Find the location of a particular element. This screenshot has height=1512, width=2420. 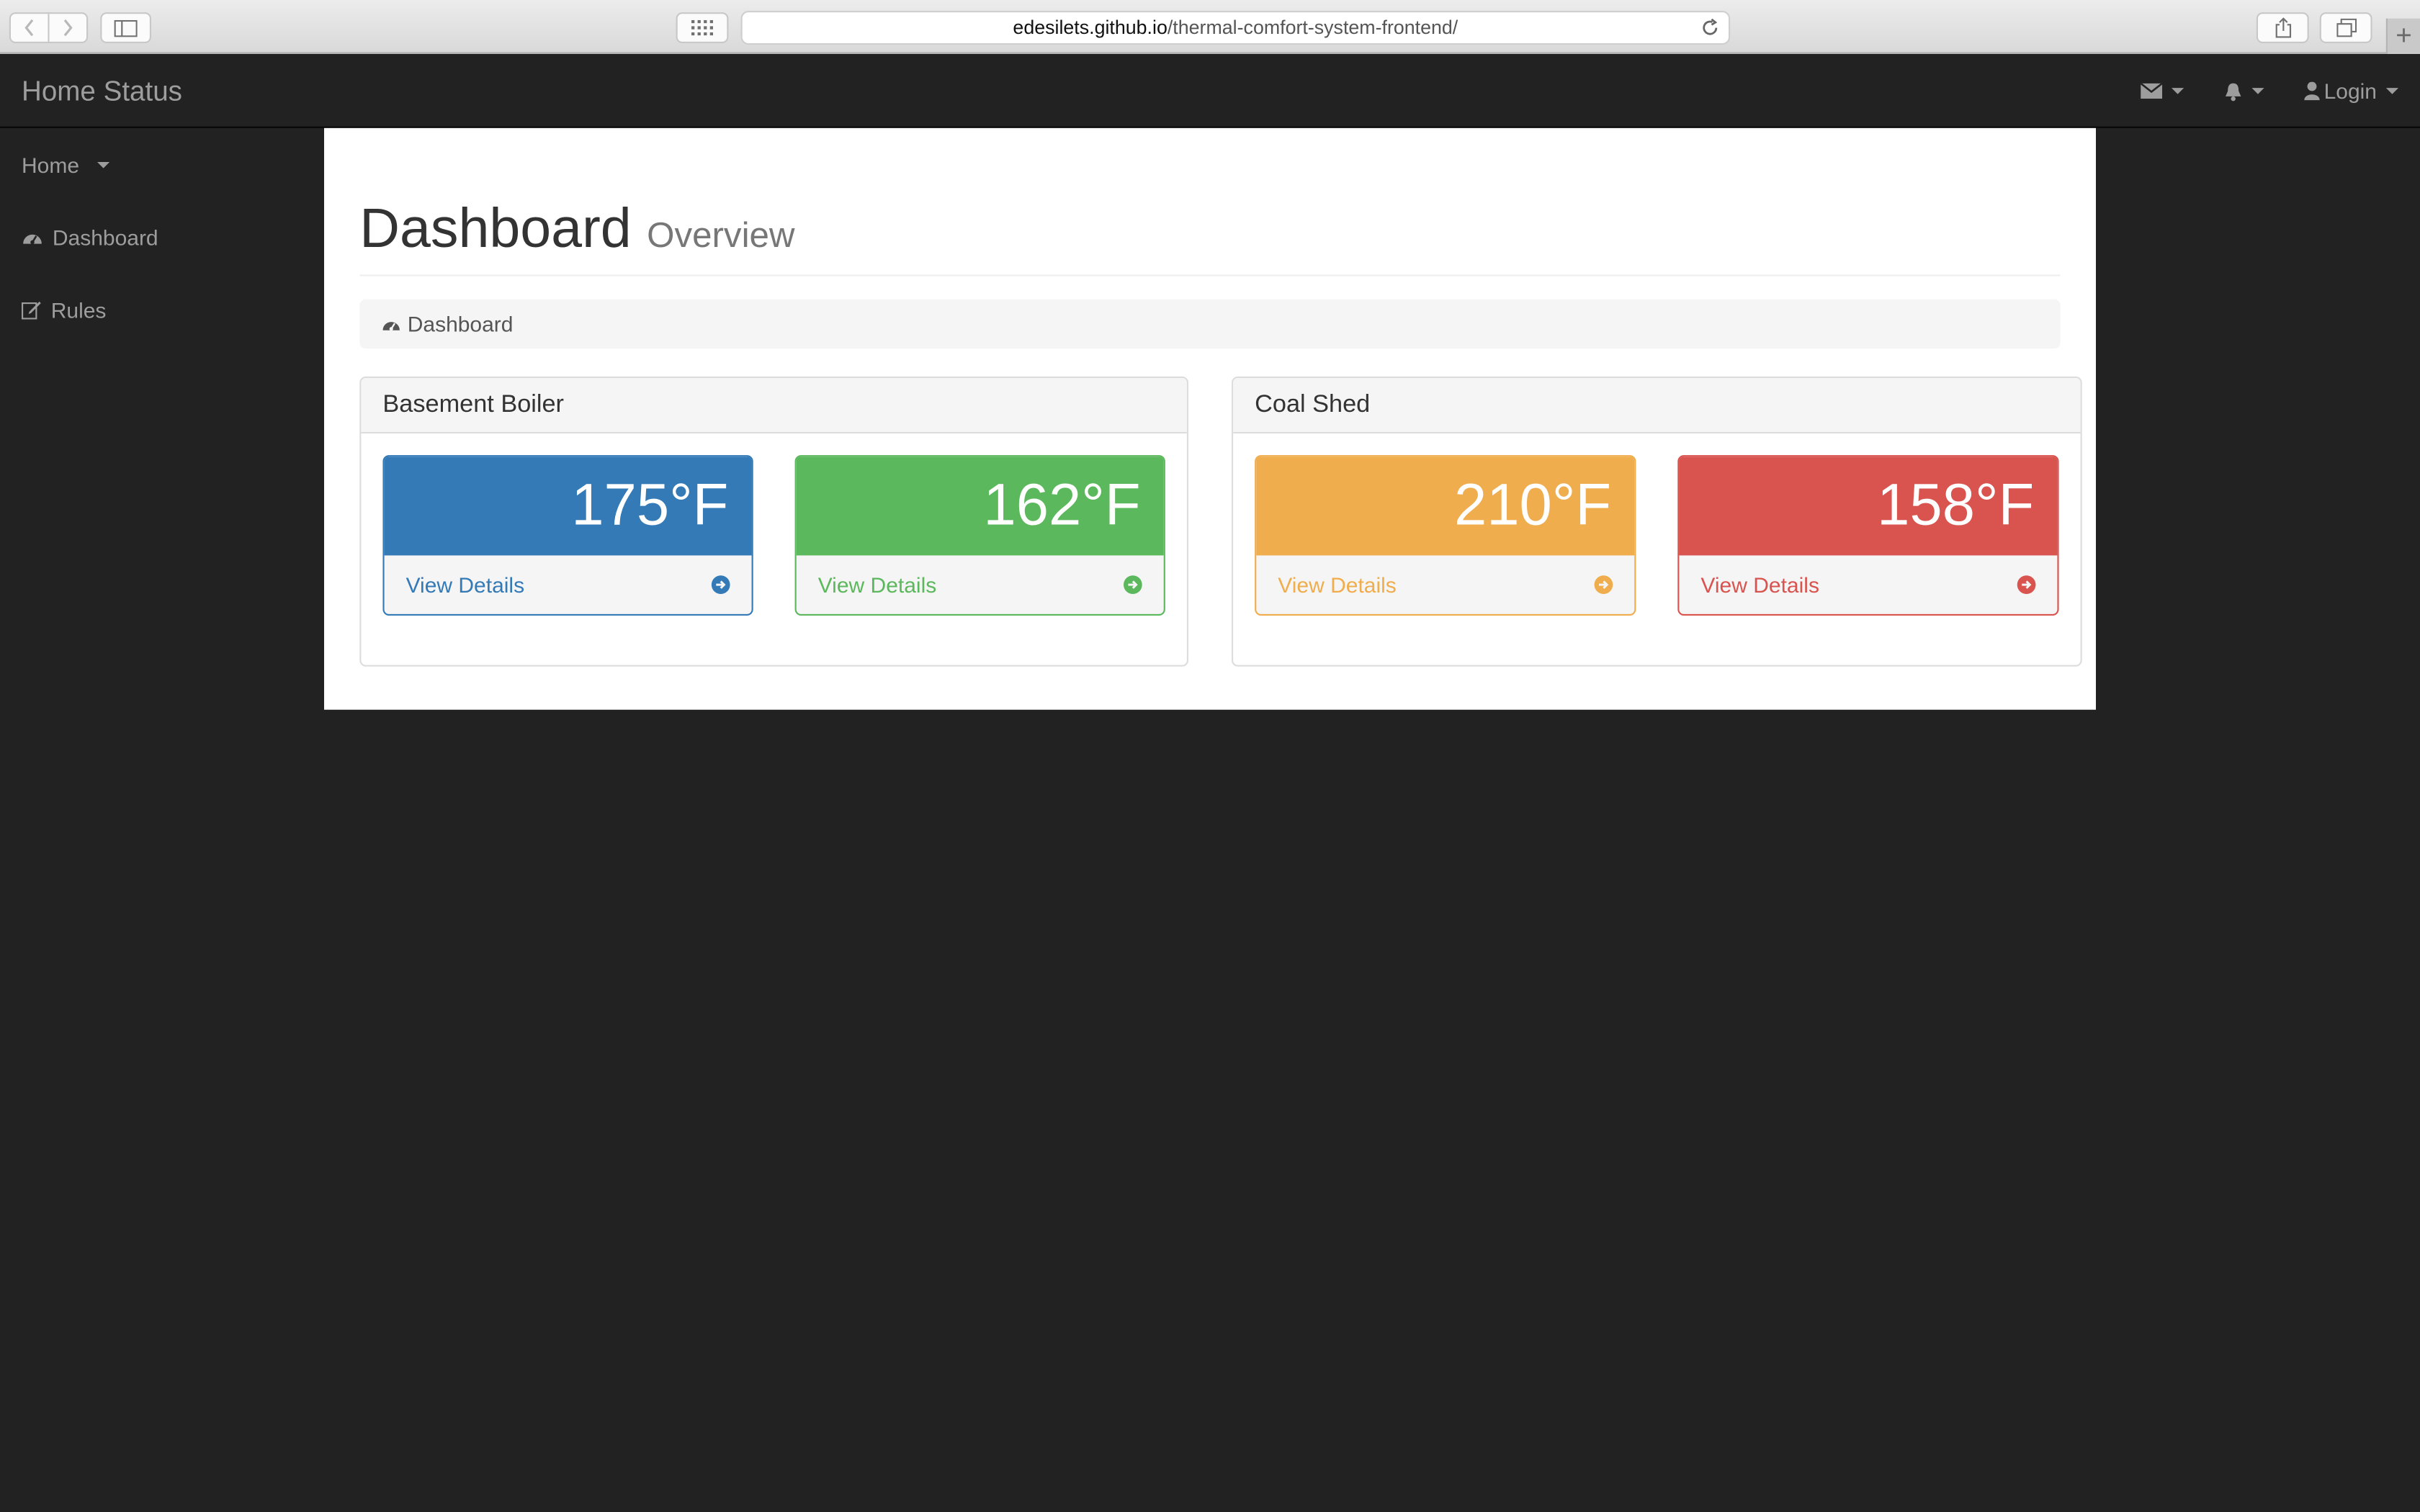

chevron-left-icon is located at coordinates (29, 28).